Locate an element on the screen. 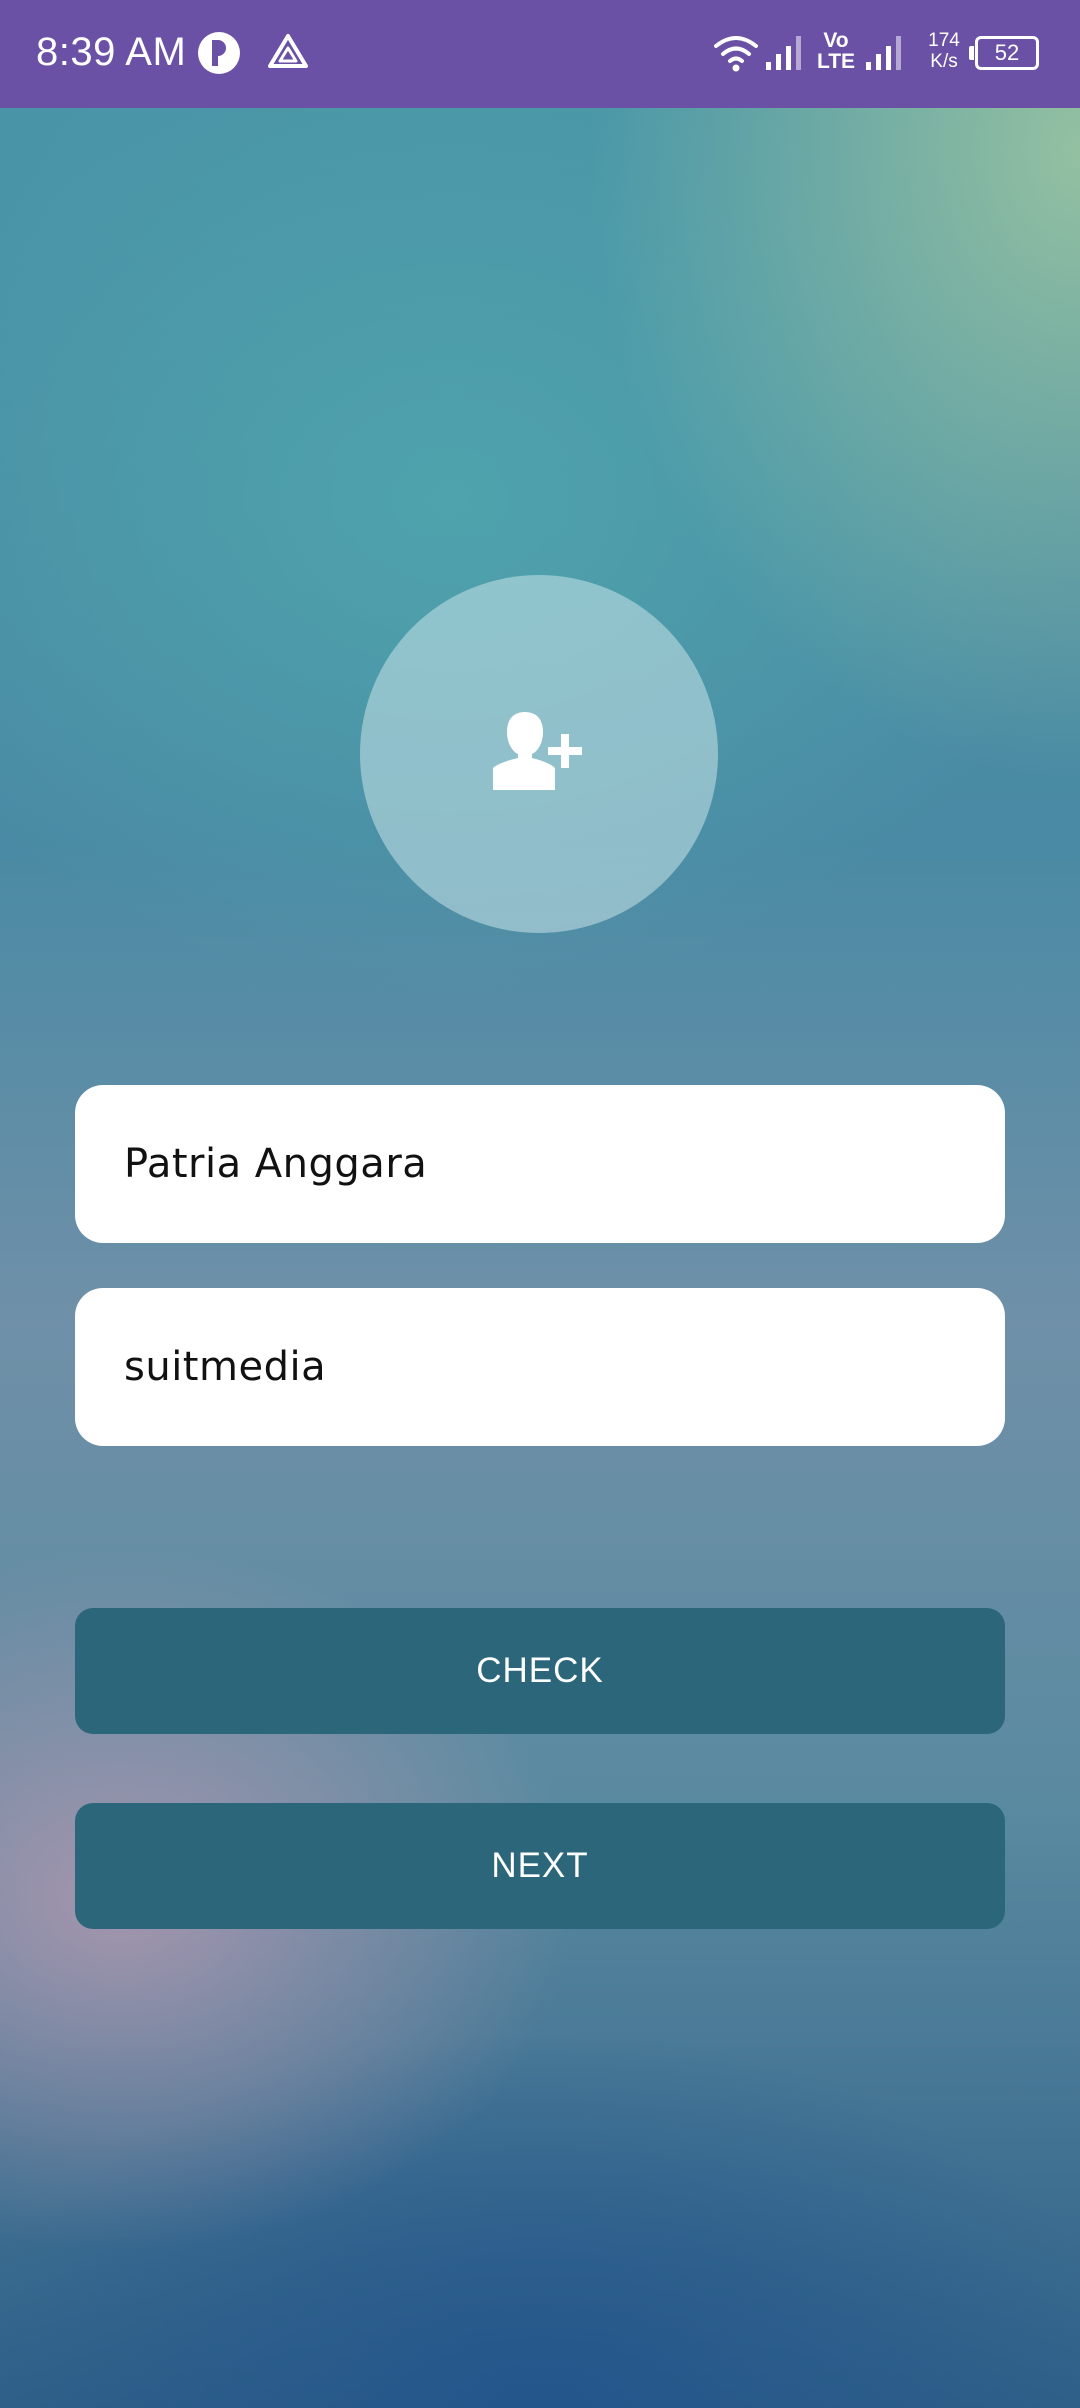  next-button: NEXT is located at coordinates (540, 1866).